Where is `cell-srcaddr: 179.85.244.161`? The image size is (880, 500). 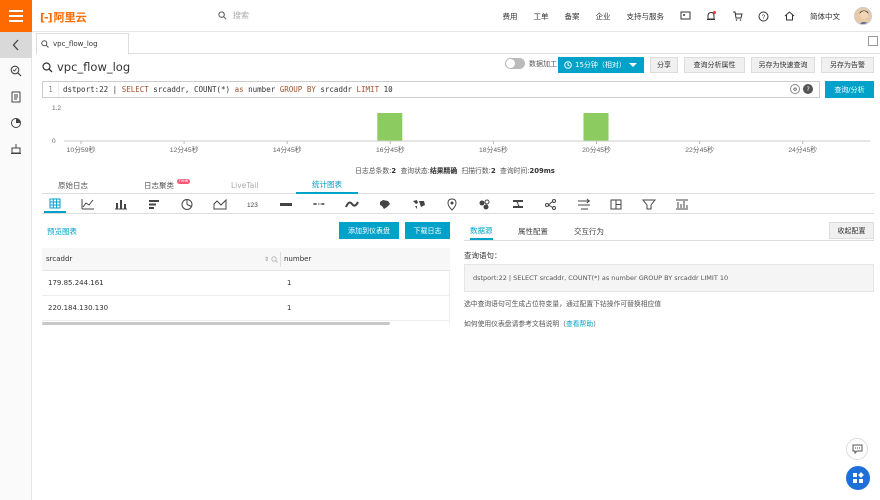 cell-srcaddr: 179.85.244.161 is located at coordinates (76, 283).